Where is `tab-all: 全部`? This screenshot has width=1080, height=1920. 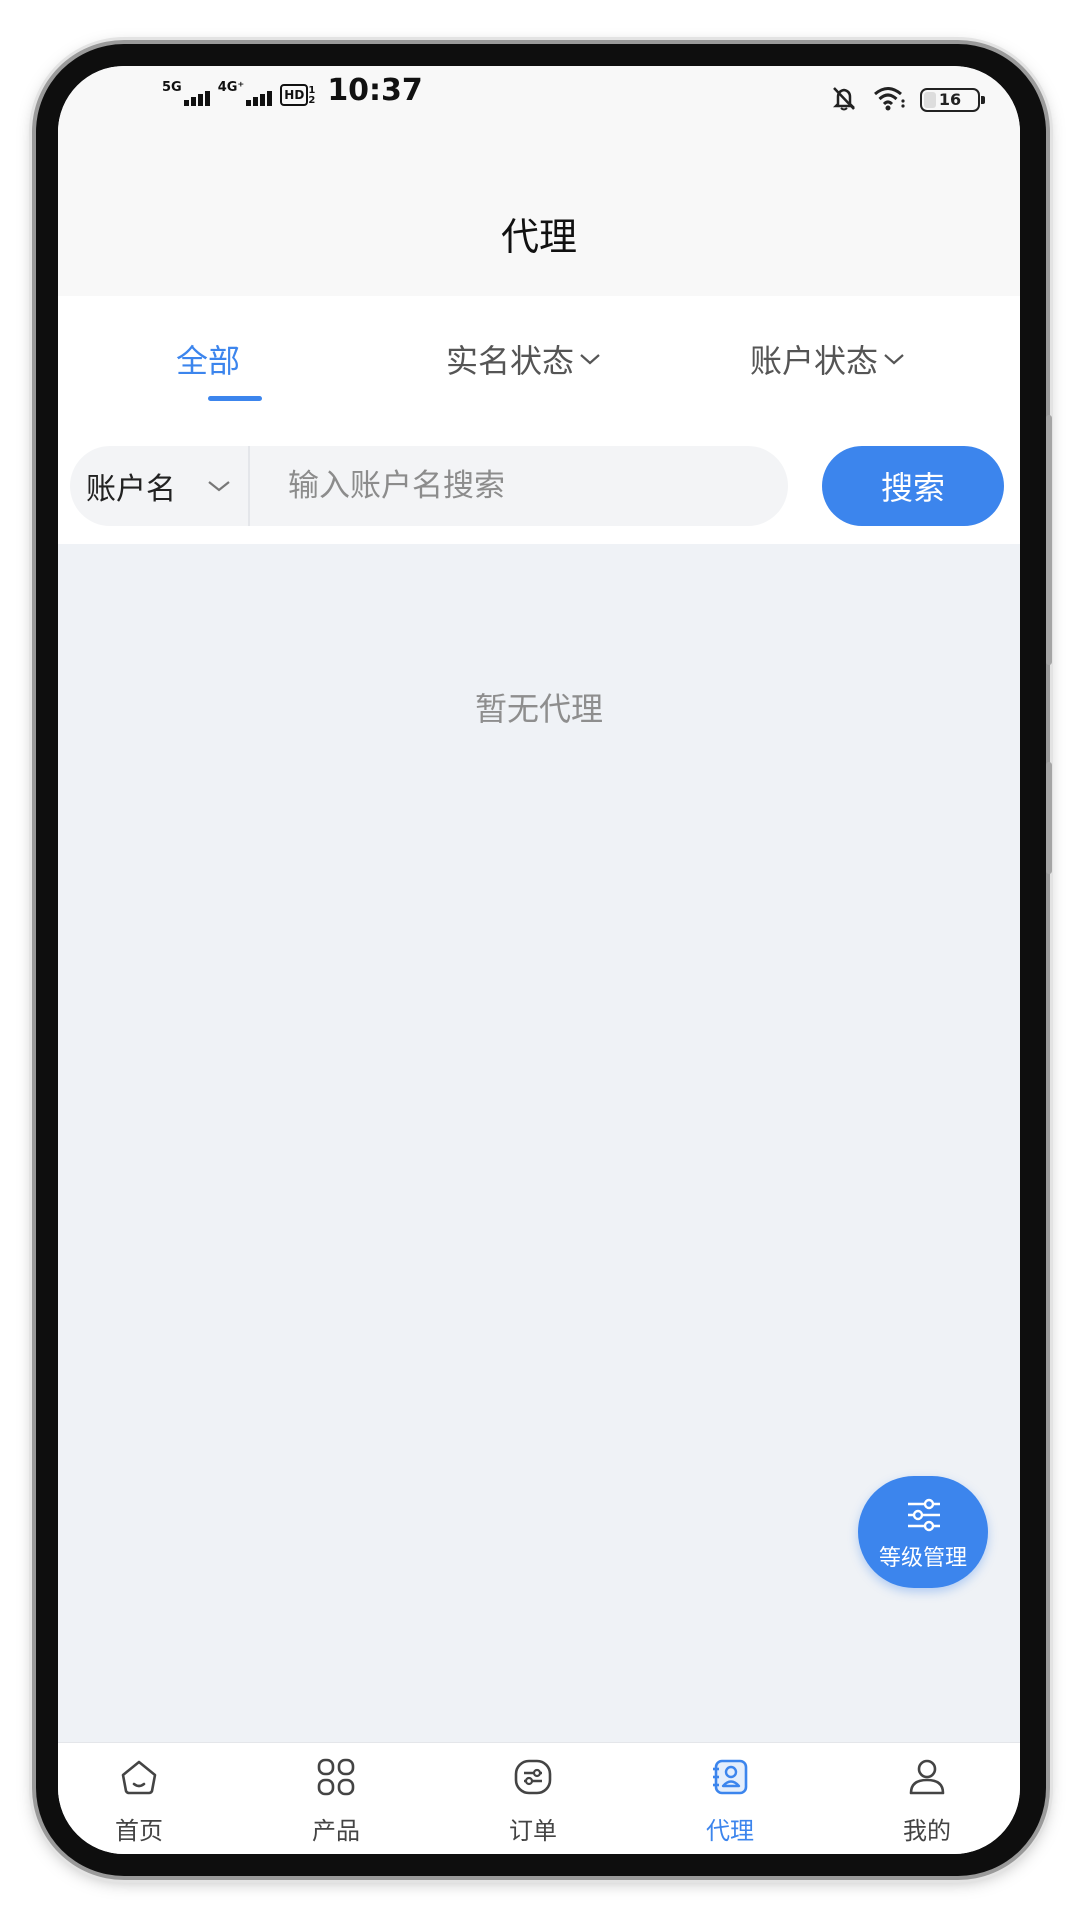
tab-all: 全部 is located at coordinates (208, 359).